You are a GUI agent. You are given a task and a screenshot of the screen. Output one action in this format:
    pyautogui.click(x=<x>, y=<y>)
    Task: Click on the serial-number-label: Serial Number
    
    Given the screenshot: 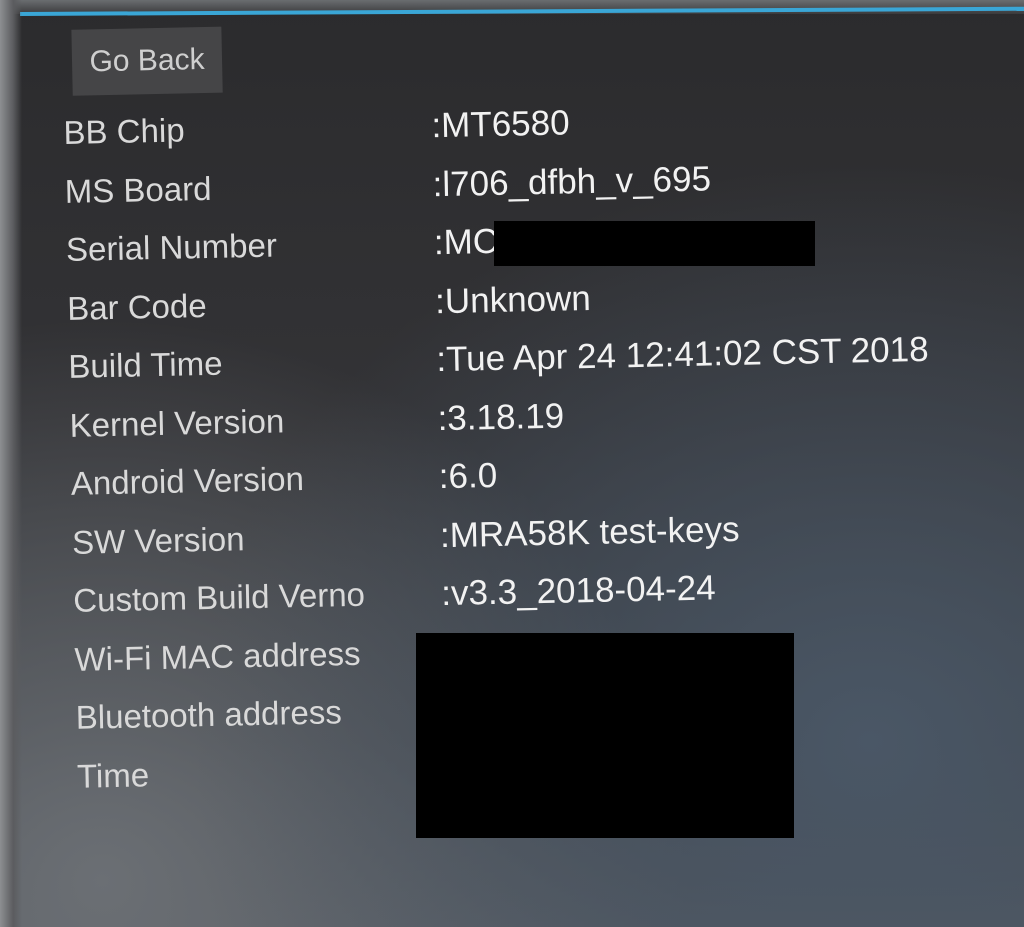 What is the action you would take?
    pyautogui.click(x=171, y=247)
    